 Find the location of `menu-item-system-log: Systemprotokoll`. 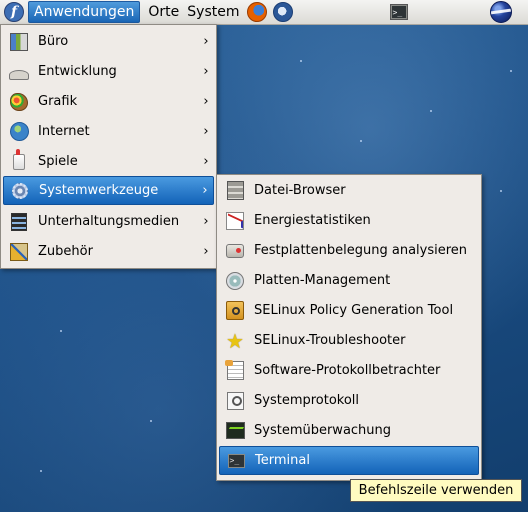

menu-item-system-log: Systemprotokoll is located at coordinates (349, 400).